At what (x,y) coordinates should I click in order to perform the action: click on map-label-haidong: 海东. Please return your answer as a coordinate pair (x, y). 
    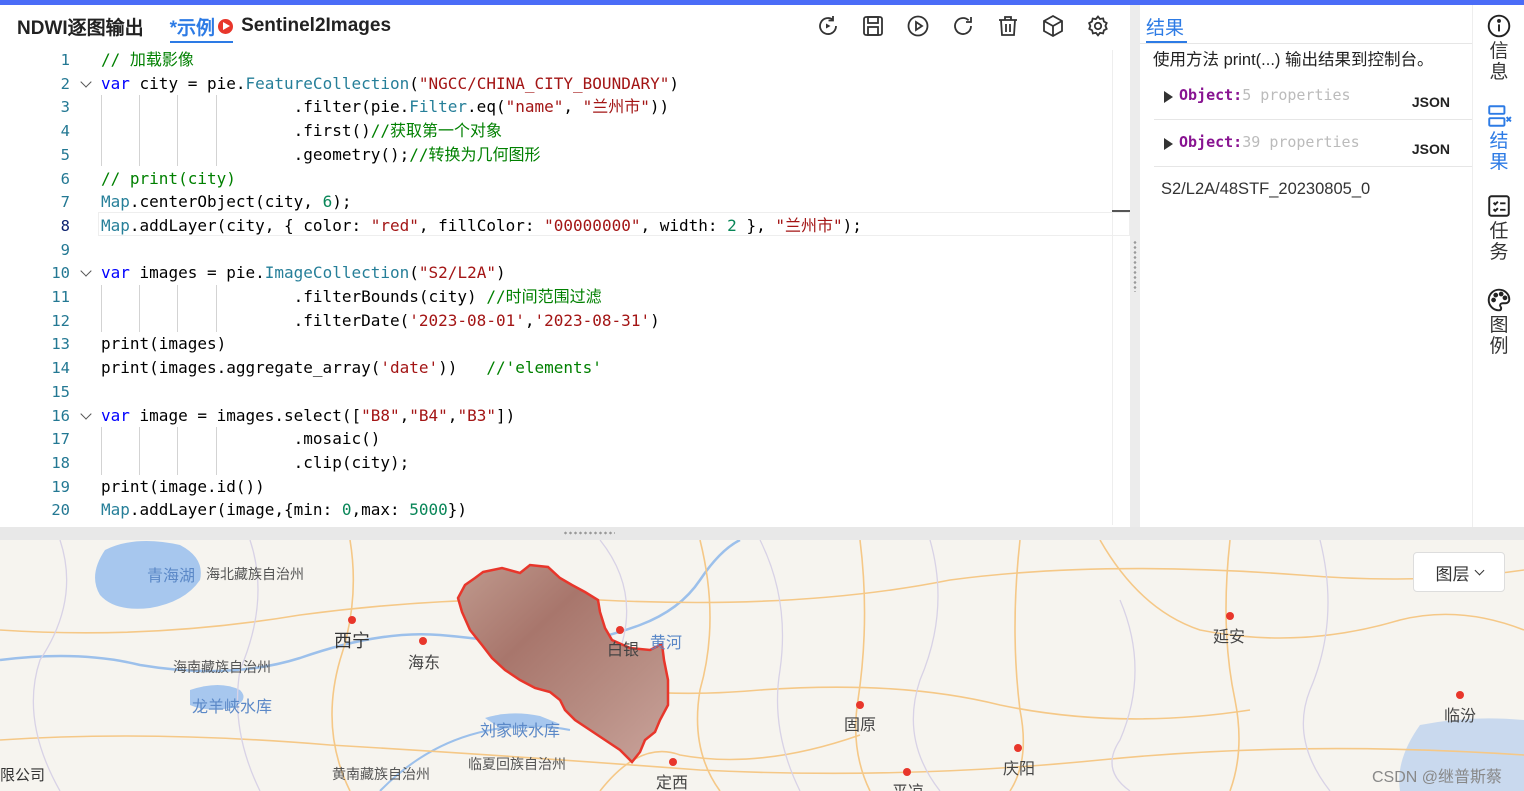
    Looking at the image, I should click on (424, 663).